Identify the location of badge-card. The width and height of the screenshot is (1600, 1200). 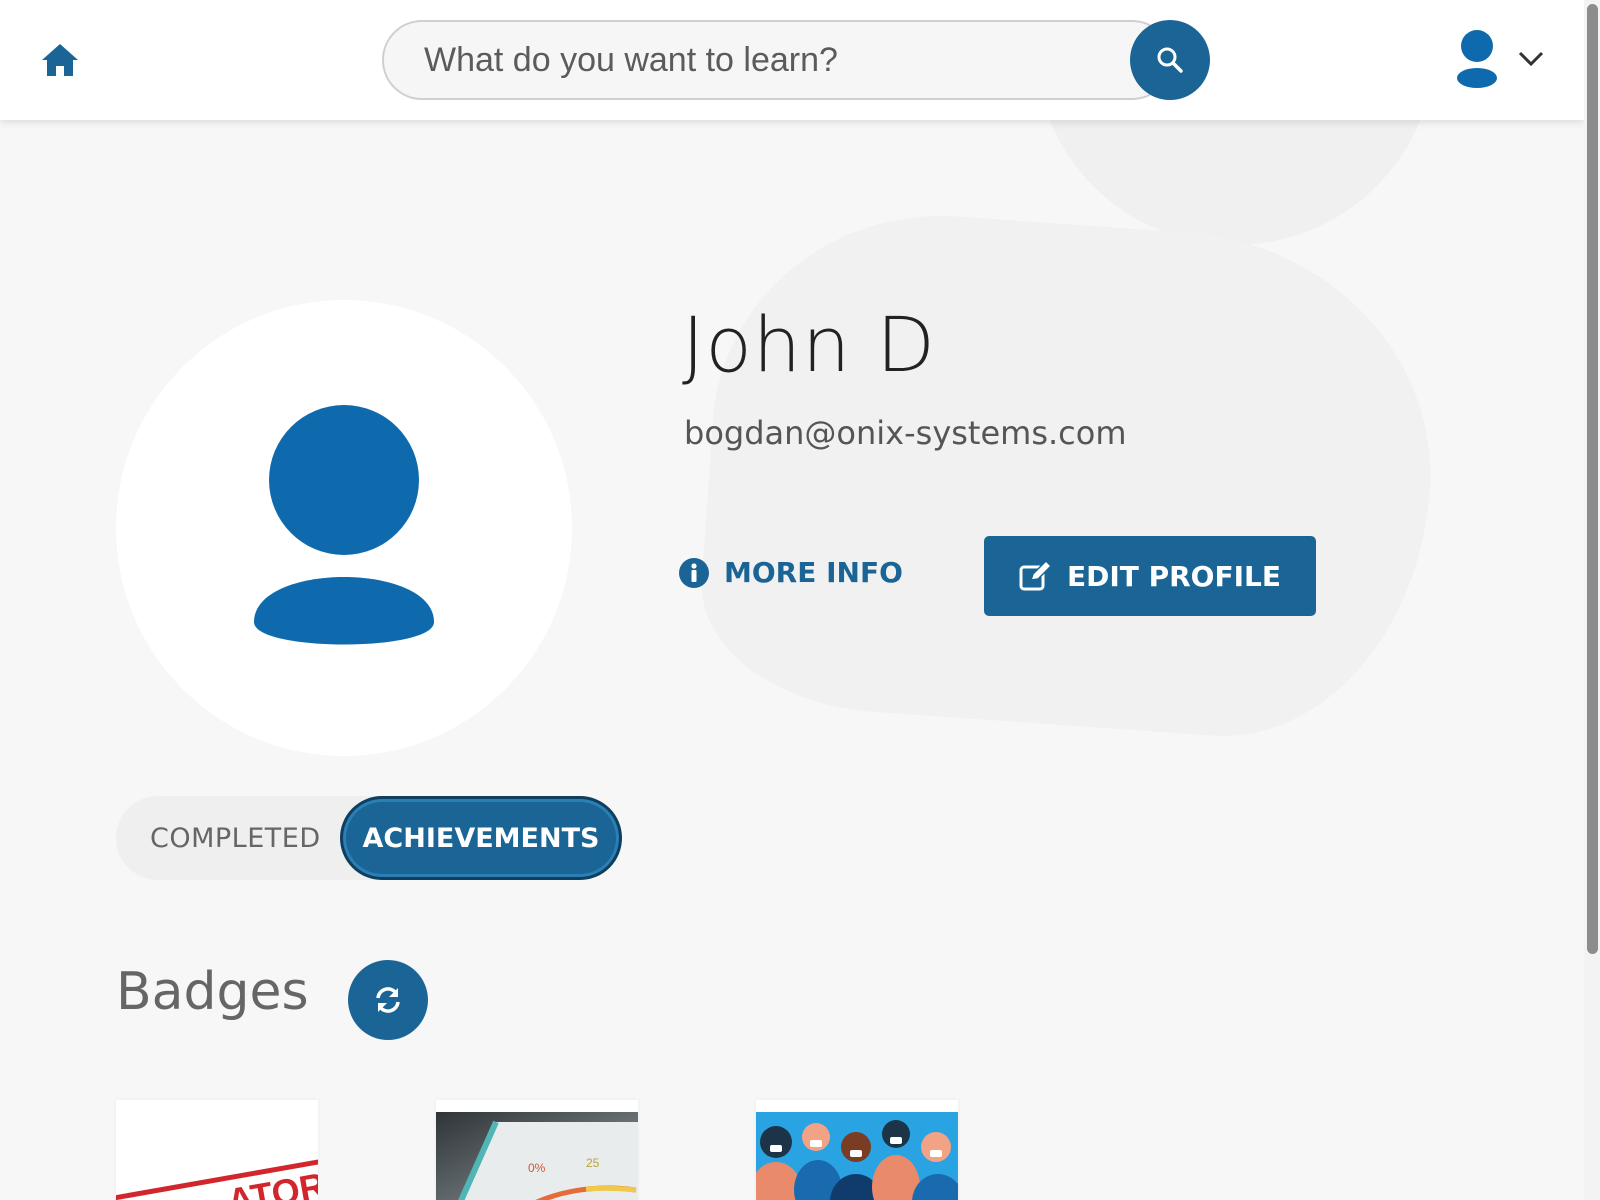
(857, 1150).